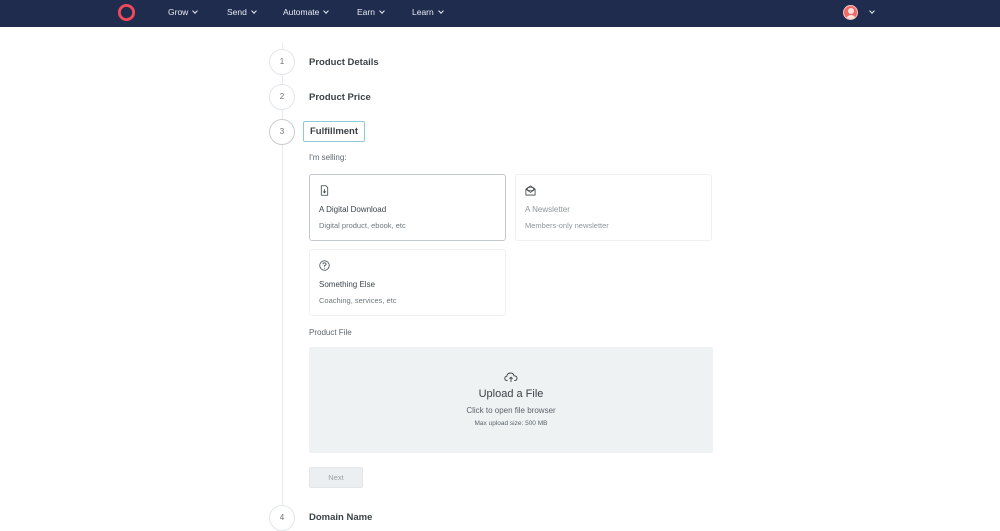 The image size is (1000, 531). Describe the element at coordinates (178, 12) in the screenshot. I see `nav-grow-label: Grow` at that location.